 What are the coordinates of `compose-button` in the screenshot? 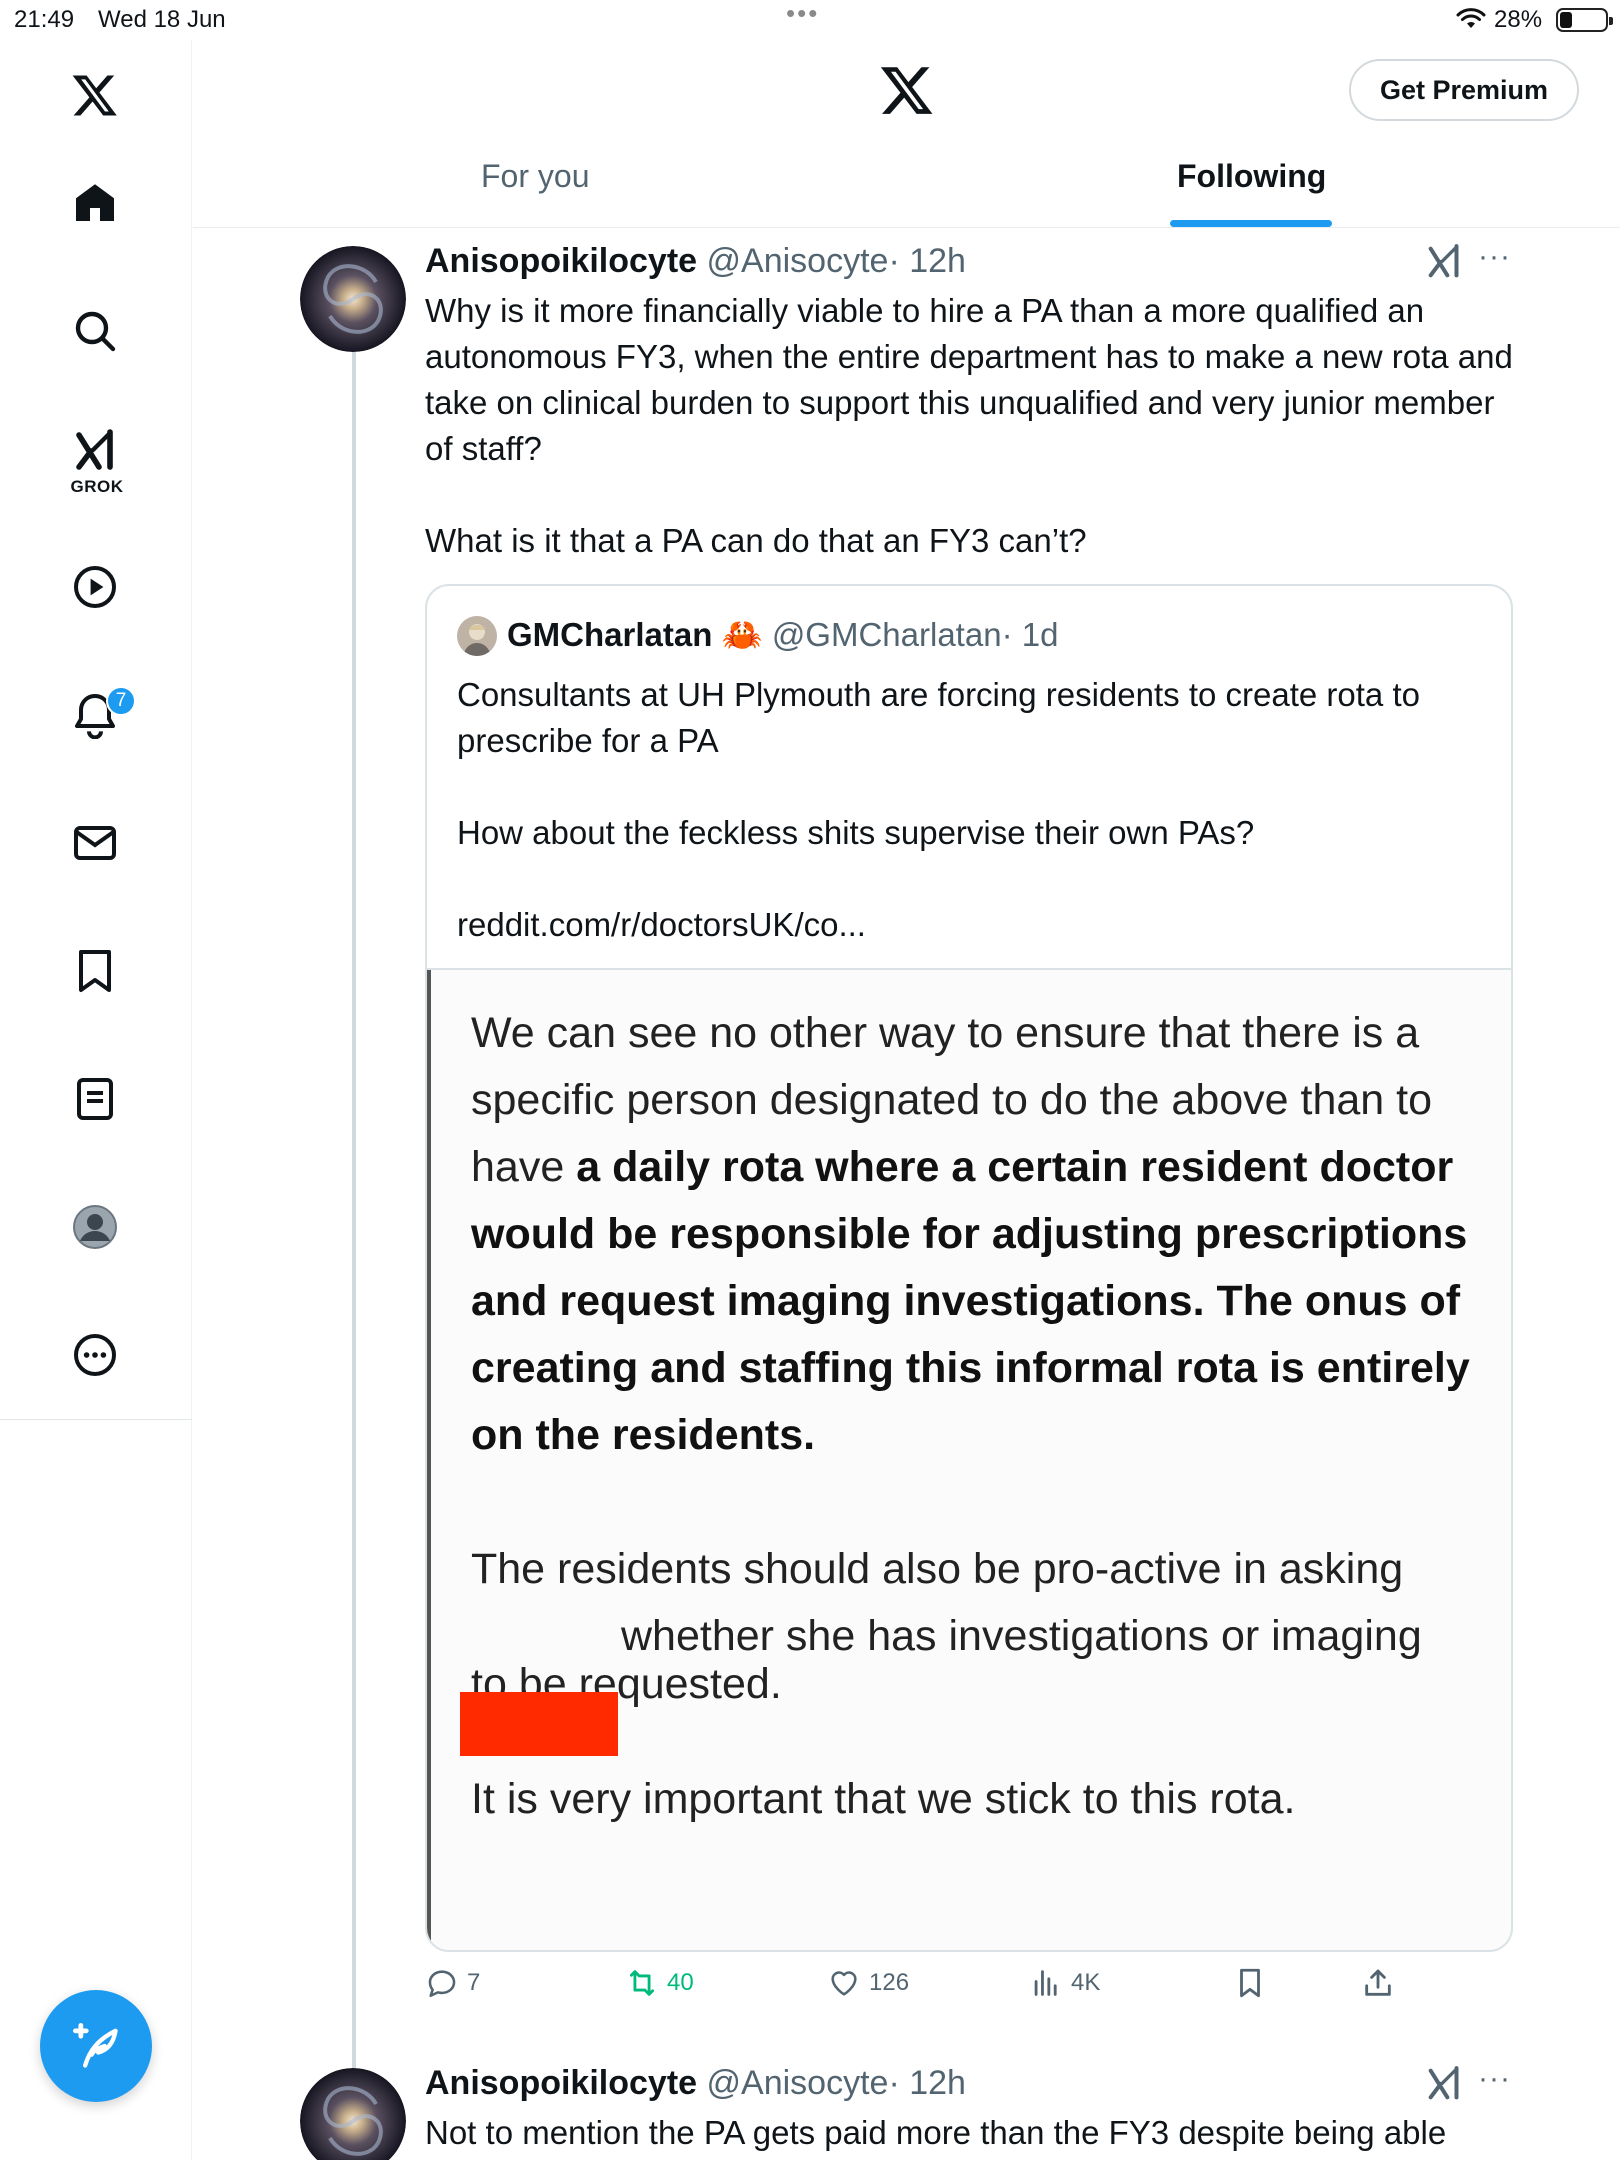 It's located at (96, 2046).